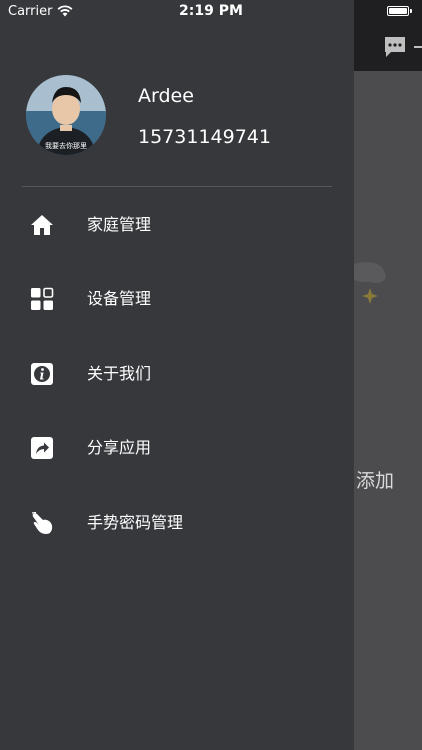  I want to click on battery-tip, so click(411, 11).